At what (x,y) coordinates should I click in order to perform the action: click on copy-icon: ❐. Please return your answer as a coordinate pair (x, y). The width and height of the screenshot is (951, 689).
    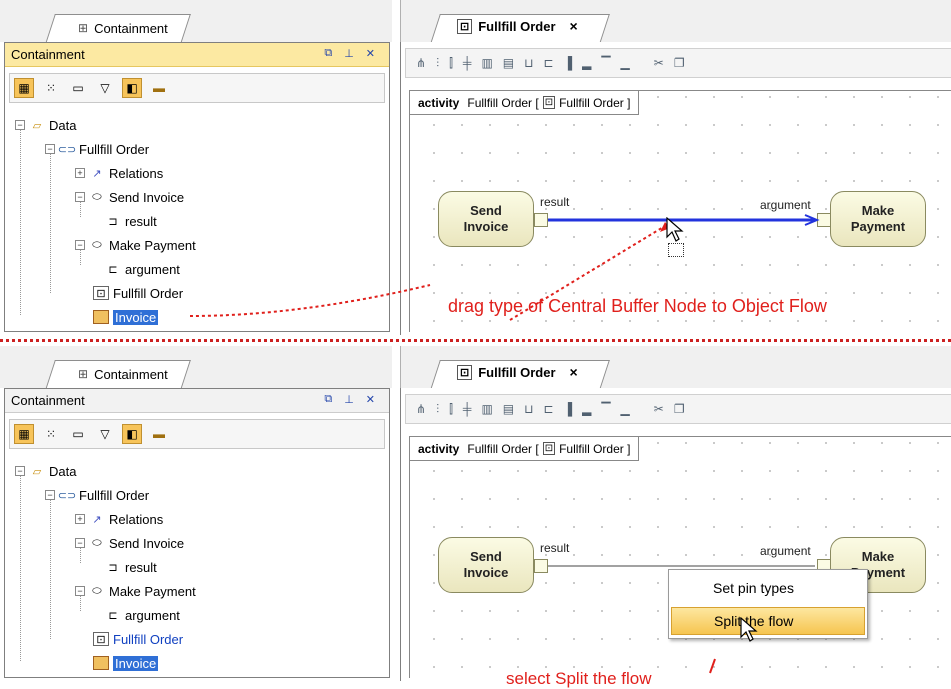
    Looking at the image, I should click on (679, 409).